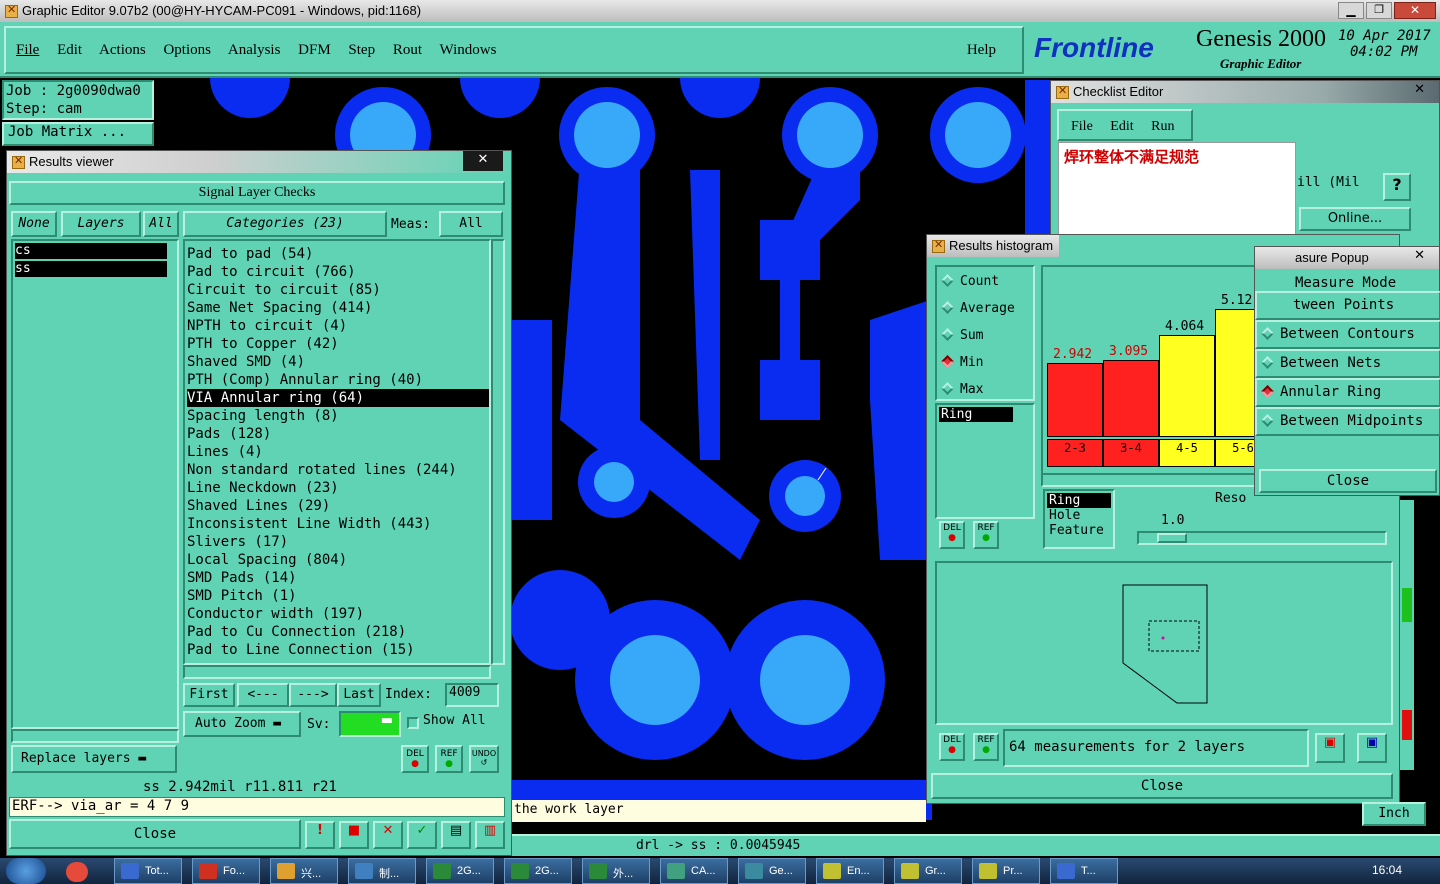 The width and height of the screenshot is (1440, 884). Describe the element at coordinates (952, 535) in the screenshot. I see `hist-del-button: DEL ●` at that location.